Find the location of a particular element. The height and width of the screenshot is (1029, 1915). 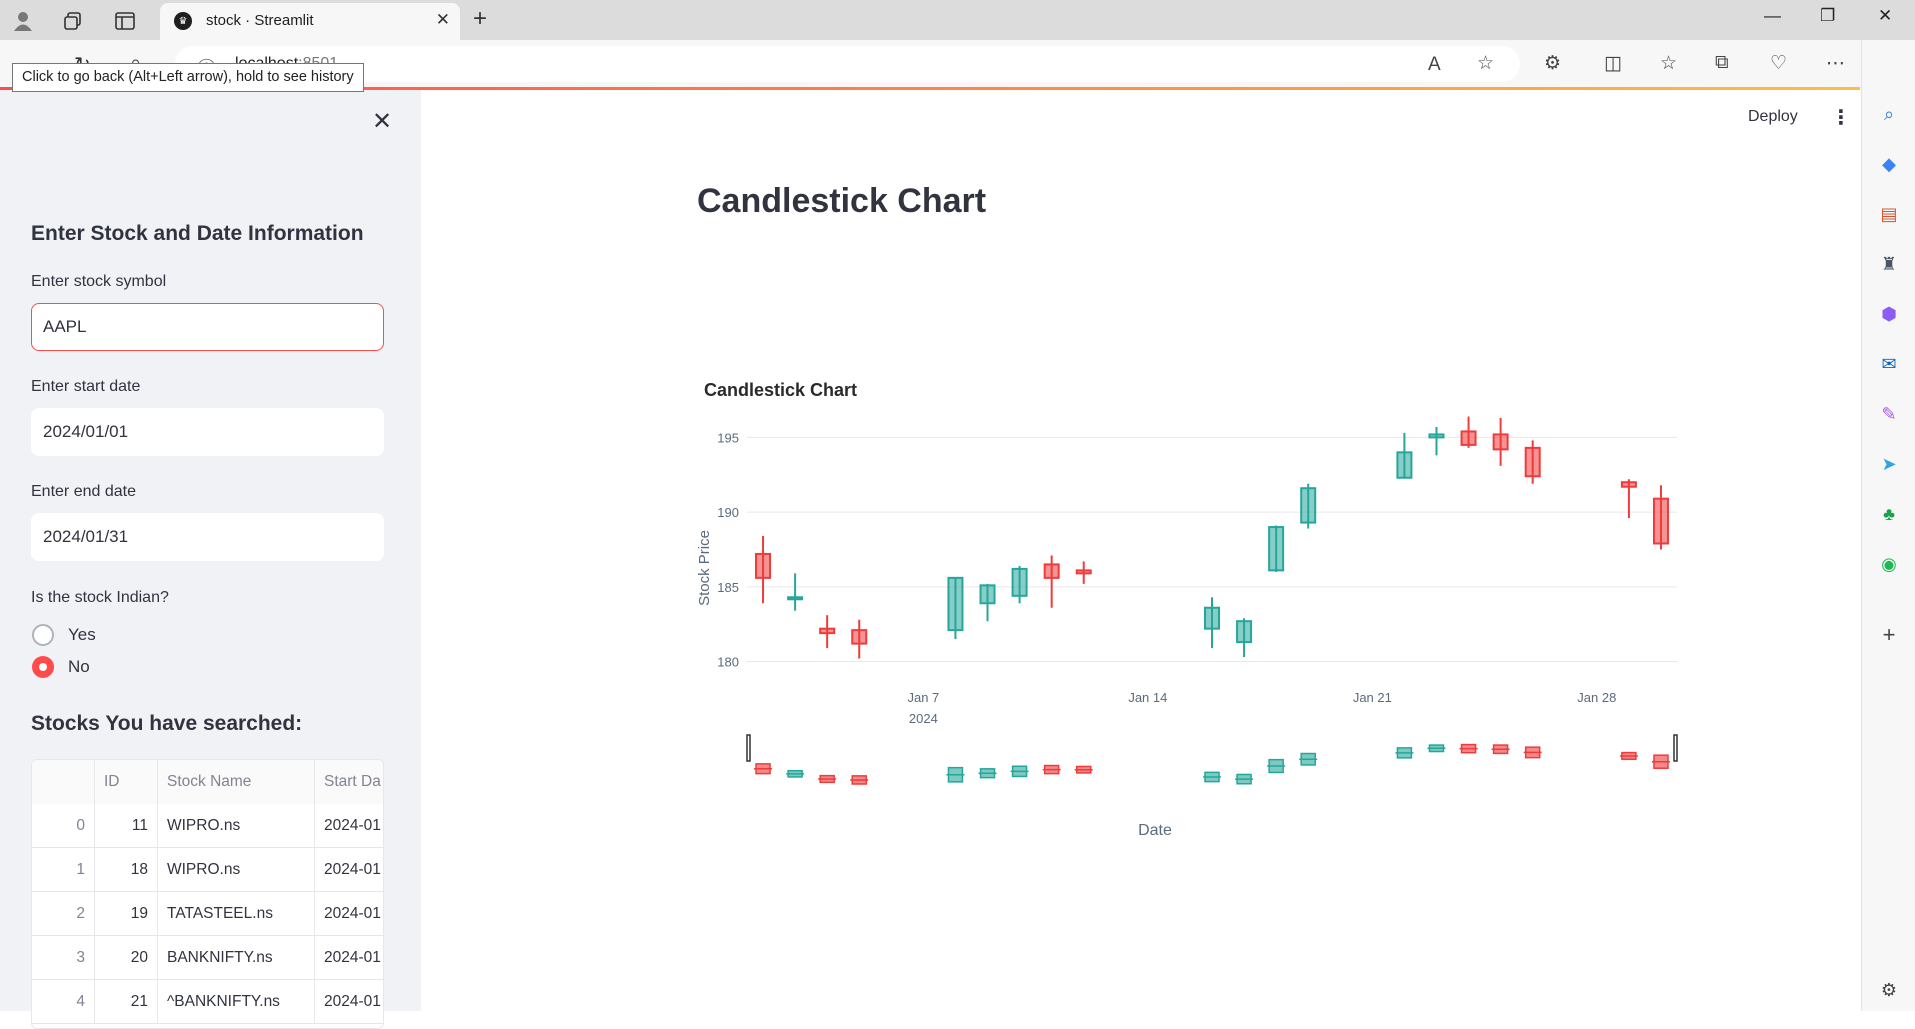

restore-icon: ❐ is located at coordinates (1827, 16).